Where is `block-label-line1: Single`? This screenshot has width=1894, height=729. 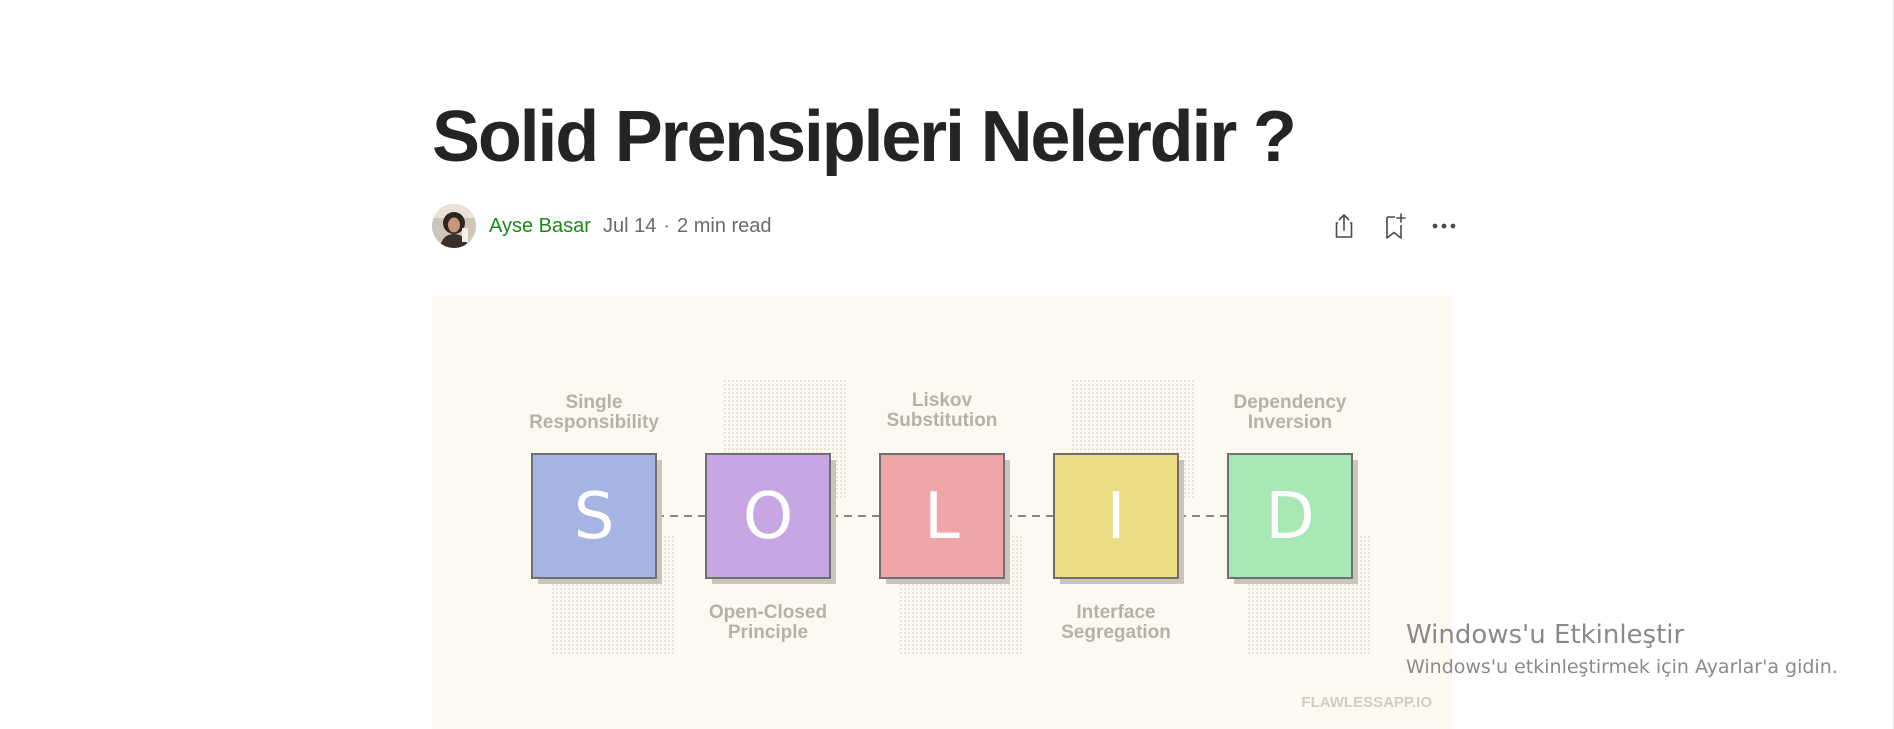
block-label-line1: Single is located at coordinates (593, 402).